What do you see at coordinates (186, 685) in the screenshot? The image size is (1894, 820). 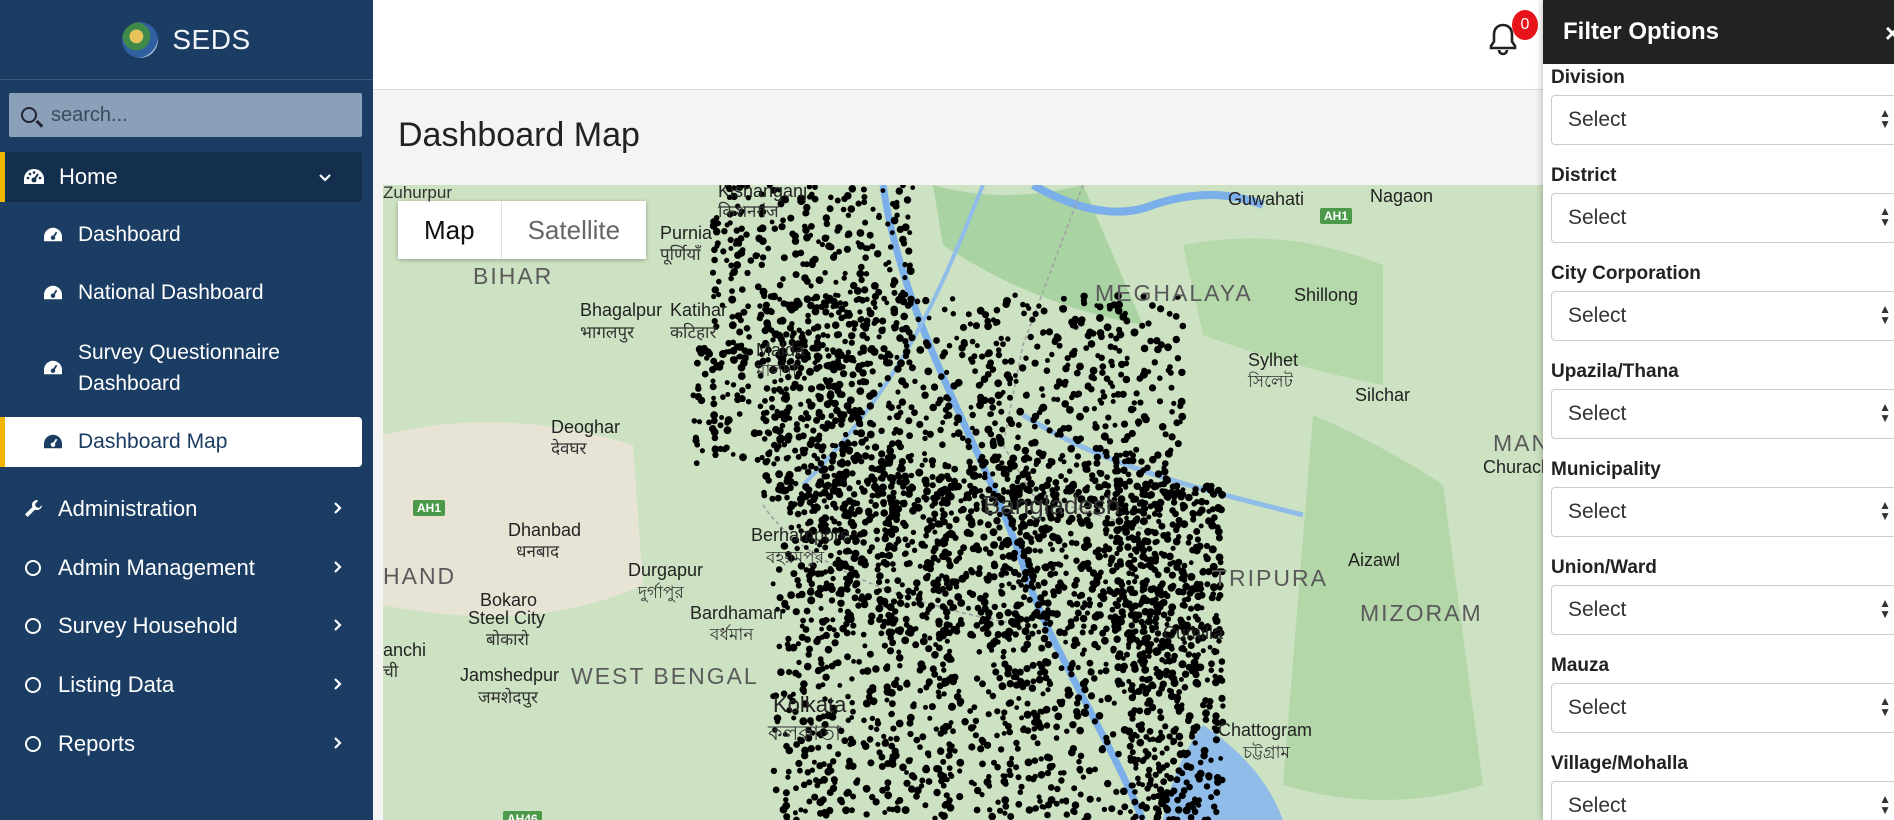 I see `sidebar-item-listing-data: Listing Data` at bounding box center [186, 685].